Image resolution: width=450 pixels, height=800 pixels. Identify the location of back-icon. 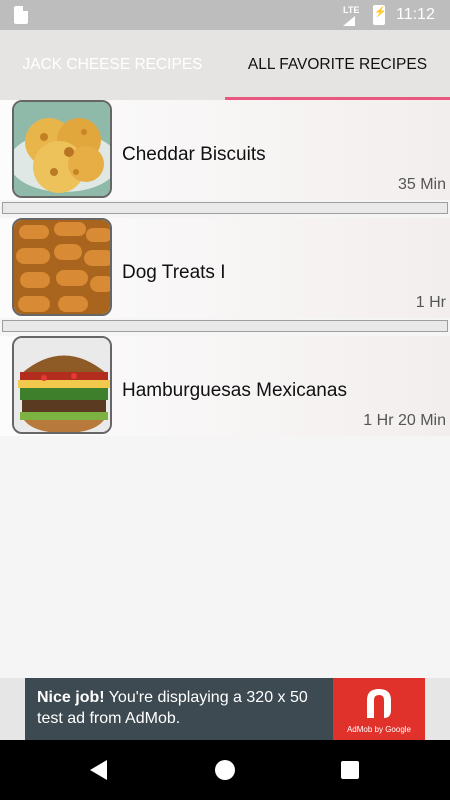
(98, 770).